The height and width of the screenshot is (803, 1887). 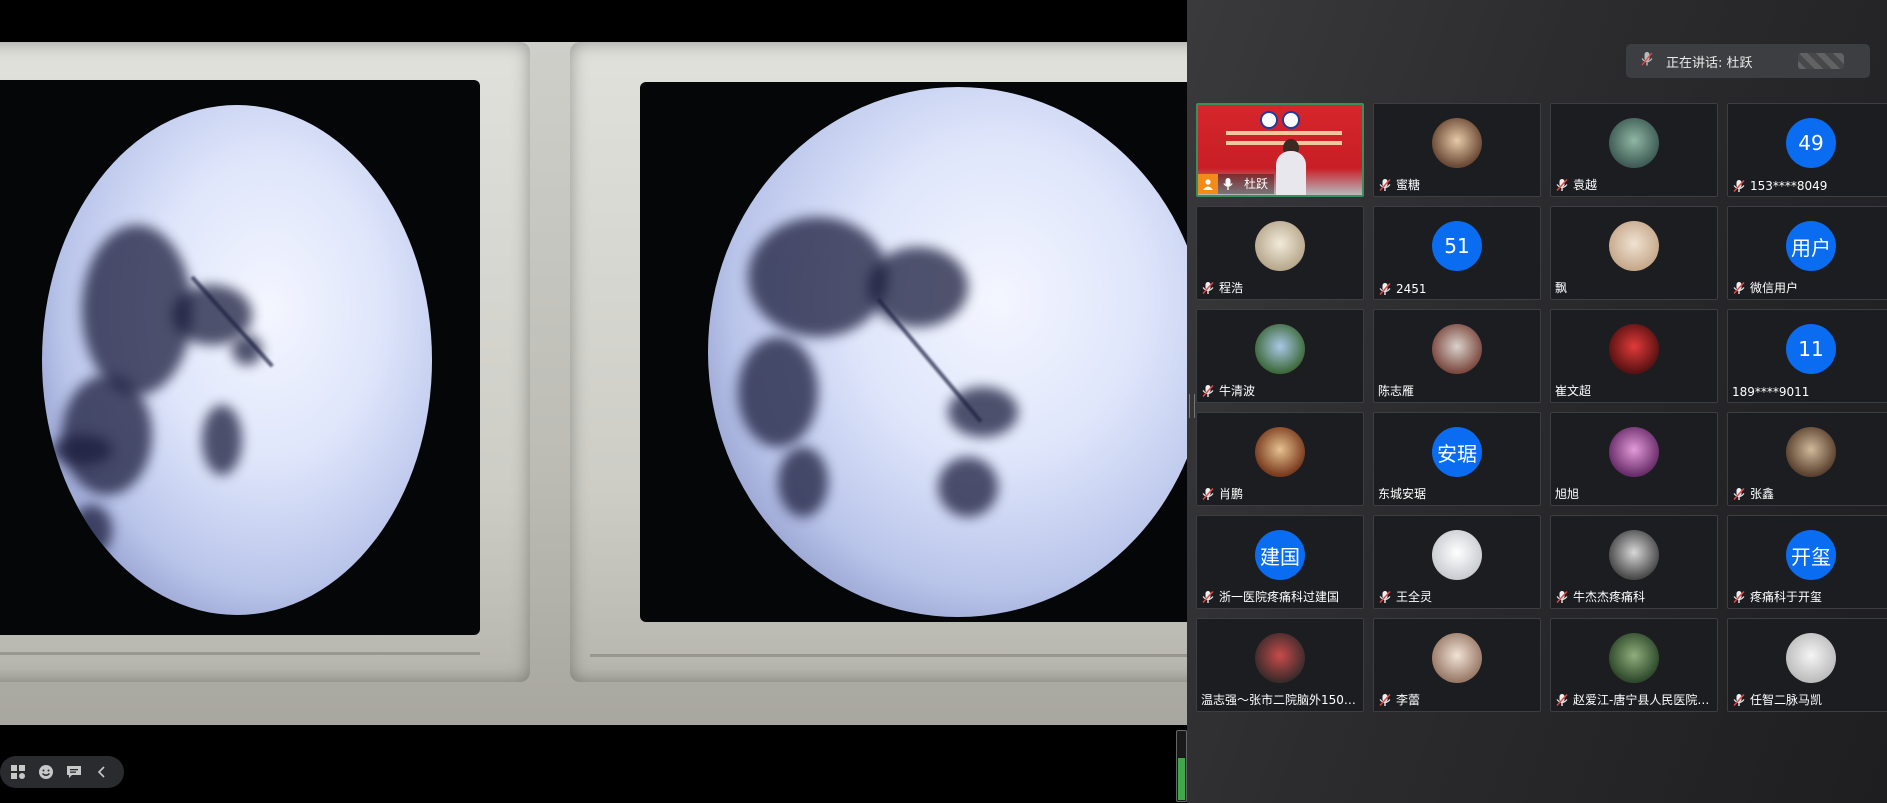 I want to click on participant-name: 崔文超, so click(x=1573, y=391).